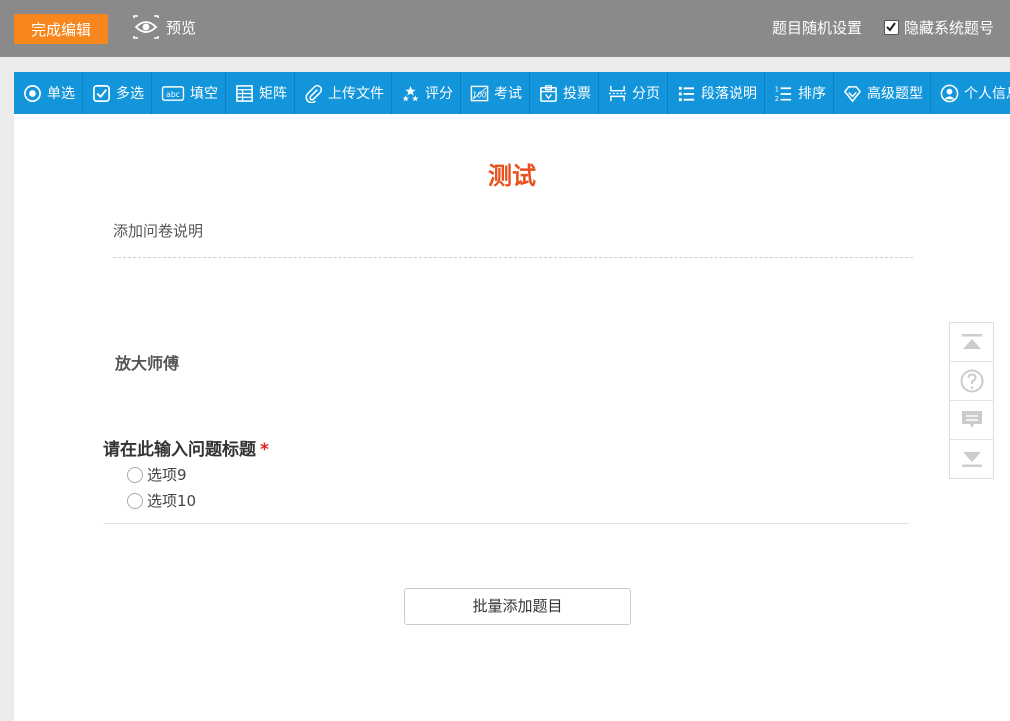 The width and height of the screenshot is (1010, 721). Describe the element at coordinates (61, 94) in the screenshot. I see `toolbar-item-label: 单选` at that location.